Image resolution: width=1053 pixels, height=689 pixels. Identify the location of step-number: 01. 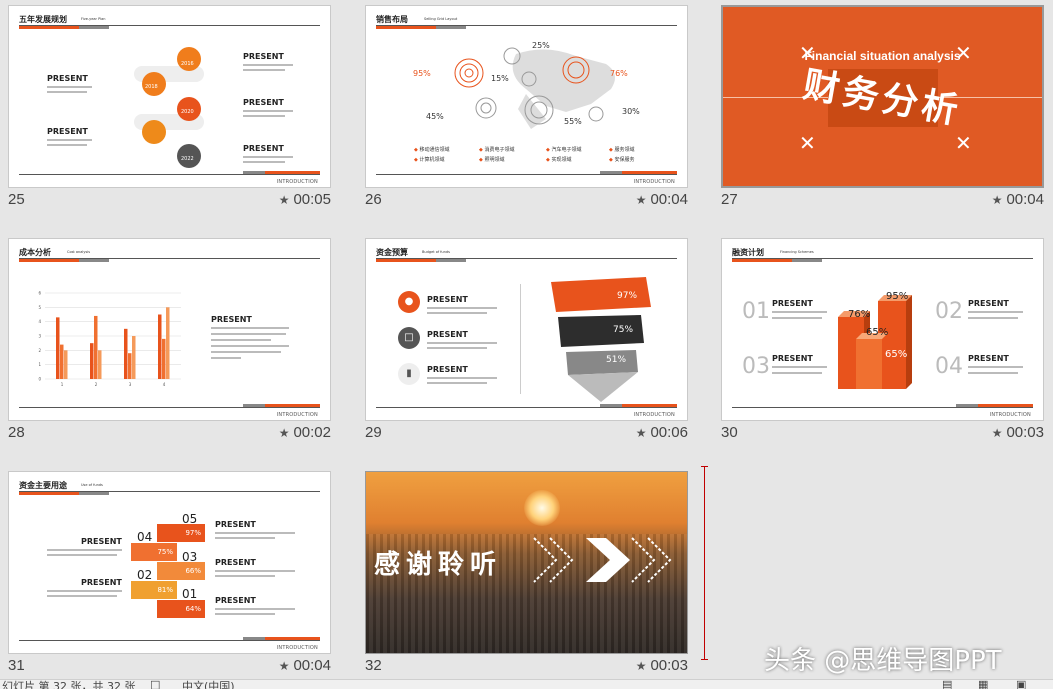
(190, 594).